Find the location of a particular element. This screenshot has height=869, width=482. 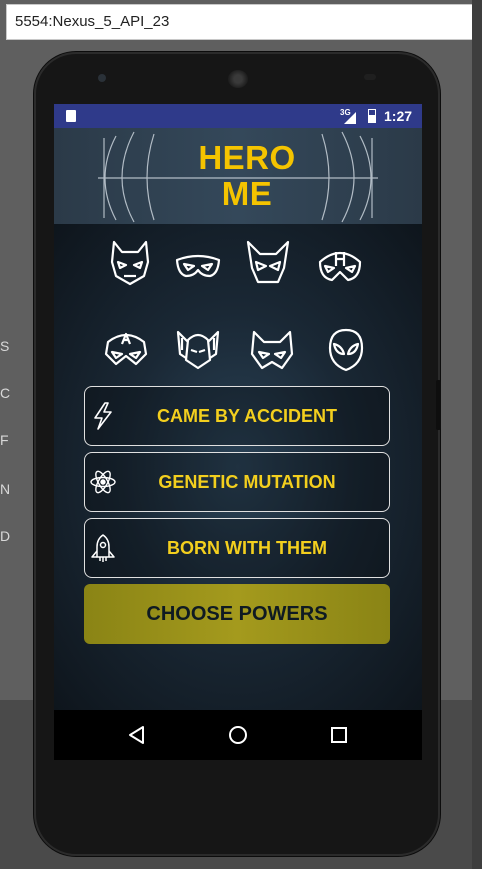

earpiece-speaker is located at coordinates (238, 79).